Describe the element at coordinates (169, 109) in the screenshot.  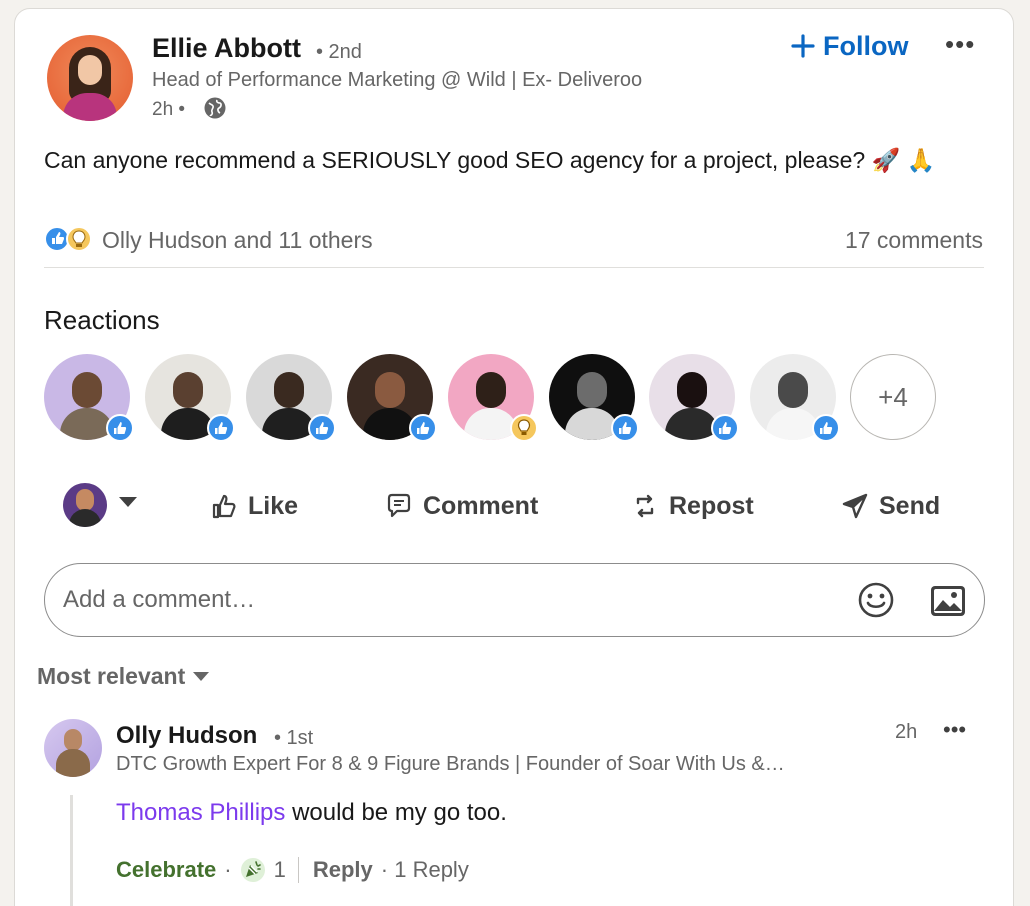
I see `post-time: 2h •` at that location.